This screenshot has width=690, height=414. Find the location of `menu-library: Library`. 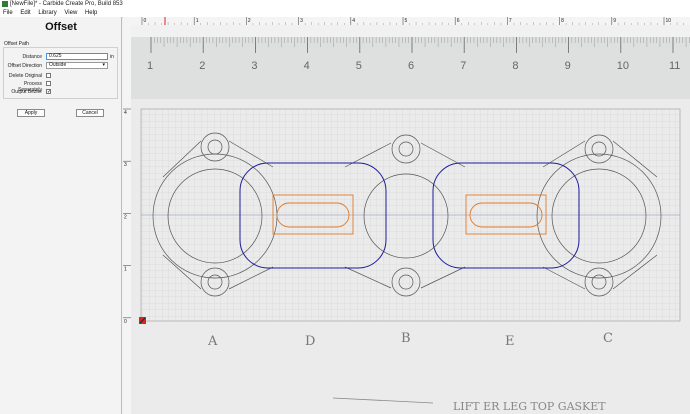

menu-library: Library is located at coordinates (47, 13).